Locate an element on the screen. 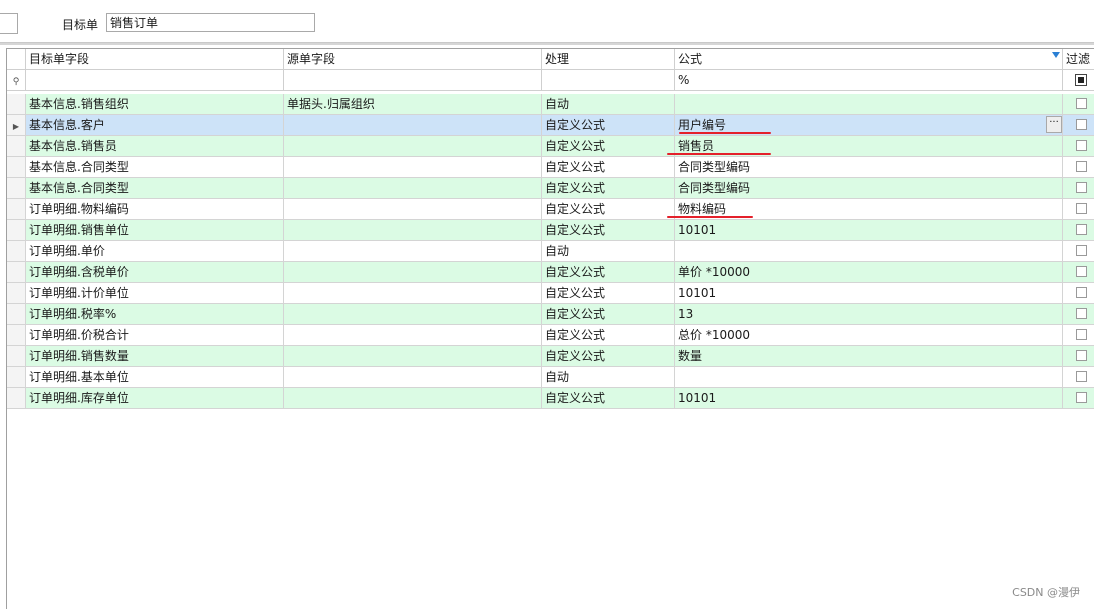 This screenshot has height=609, width=1094. cell-target: 基本信息.销售员 is located at coordinates (155, 146).